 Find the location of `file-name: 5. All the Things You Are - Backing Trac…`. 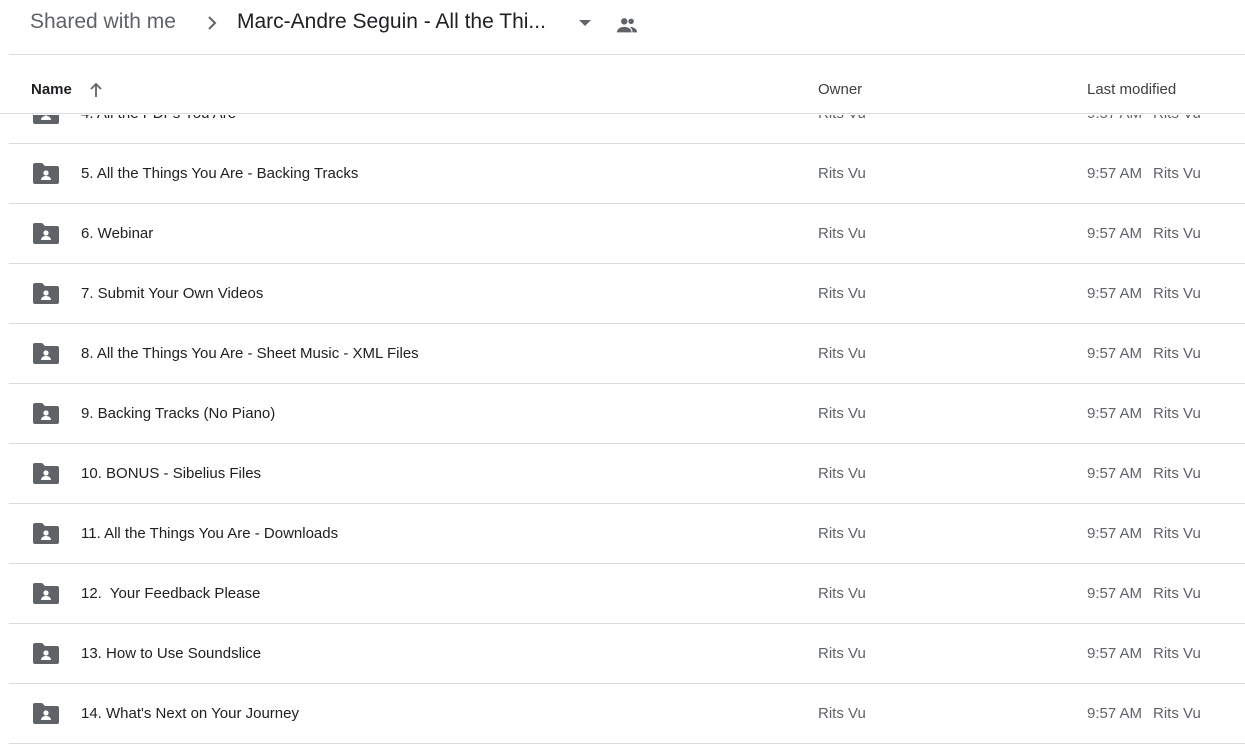

file-name: 5. All the Things You Are - Backing Trac… is located at coordinates (220, 173).